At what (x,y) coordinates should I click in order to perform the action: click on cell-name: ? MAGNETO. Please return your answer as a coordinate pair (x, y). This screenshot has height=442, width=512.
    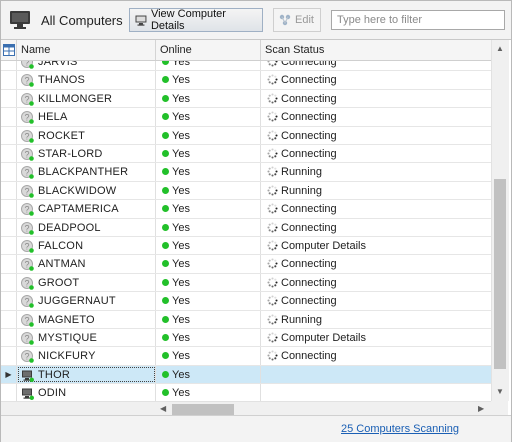
    Looking at the image, I should click on (86, 319).